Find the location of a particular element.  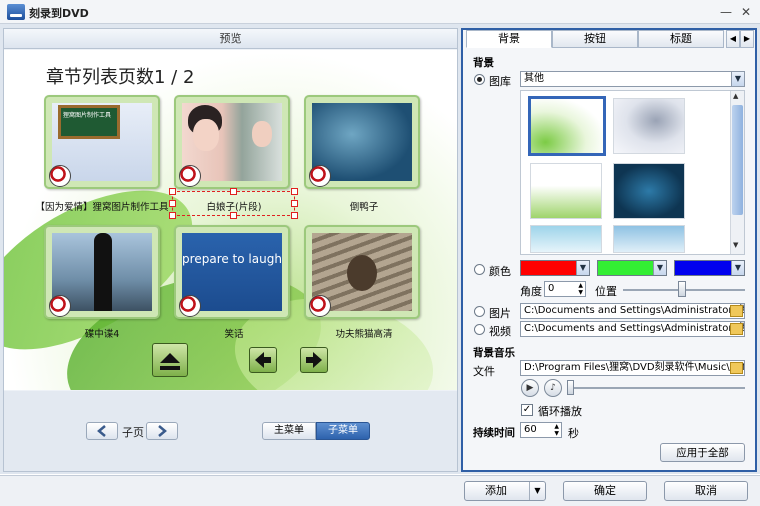

duration-label: 持续时间 is located at coordinates (494, 433).